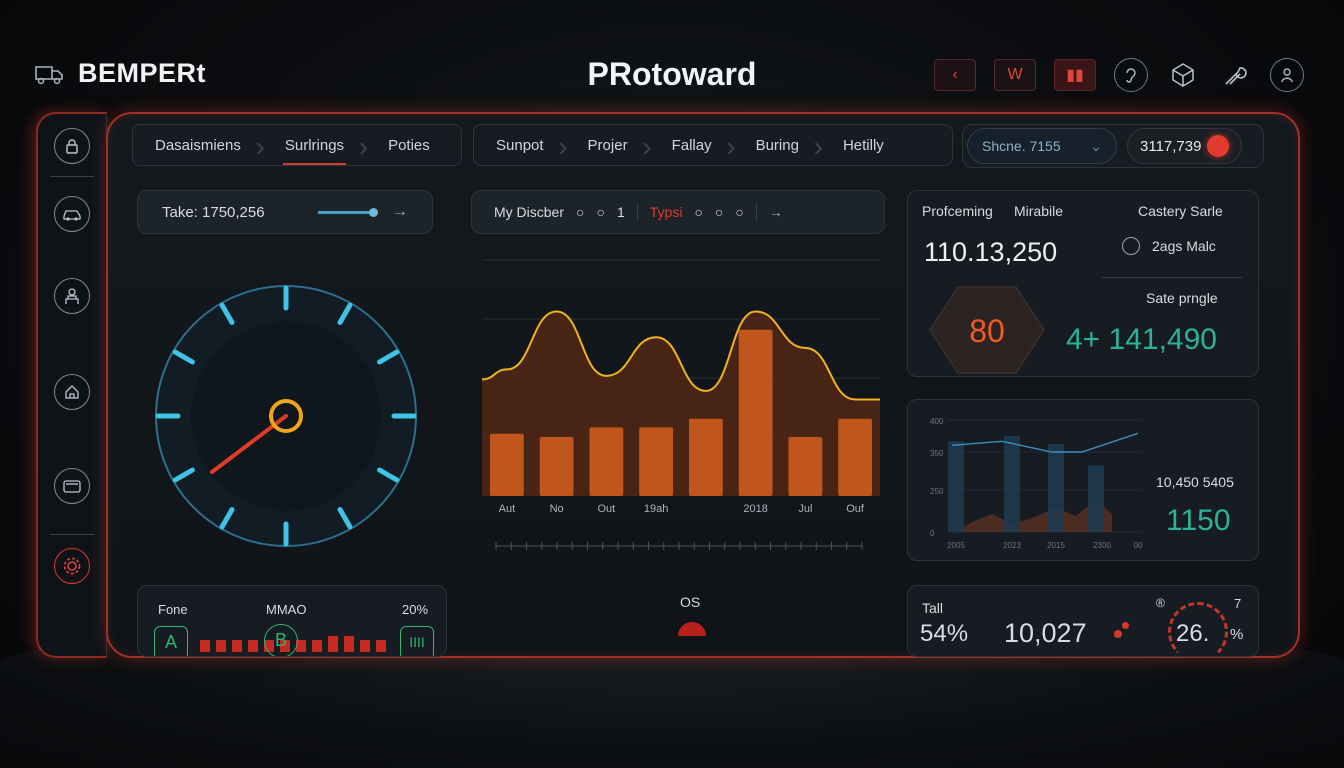 The width and height of the screenshot is (1344, 768). What do you see at coordinates (417, 641) in the screenshot?
I see `badge-c: IIII` at bounding box center [417, 641].